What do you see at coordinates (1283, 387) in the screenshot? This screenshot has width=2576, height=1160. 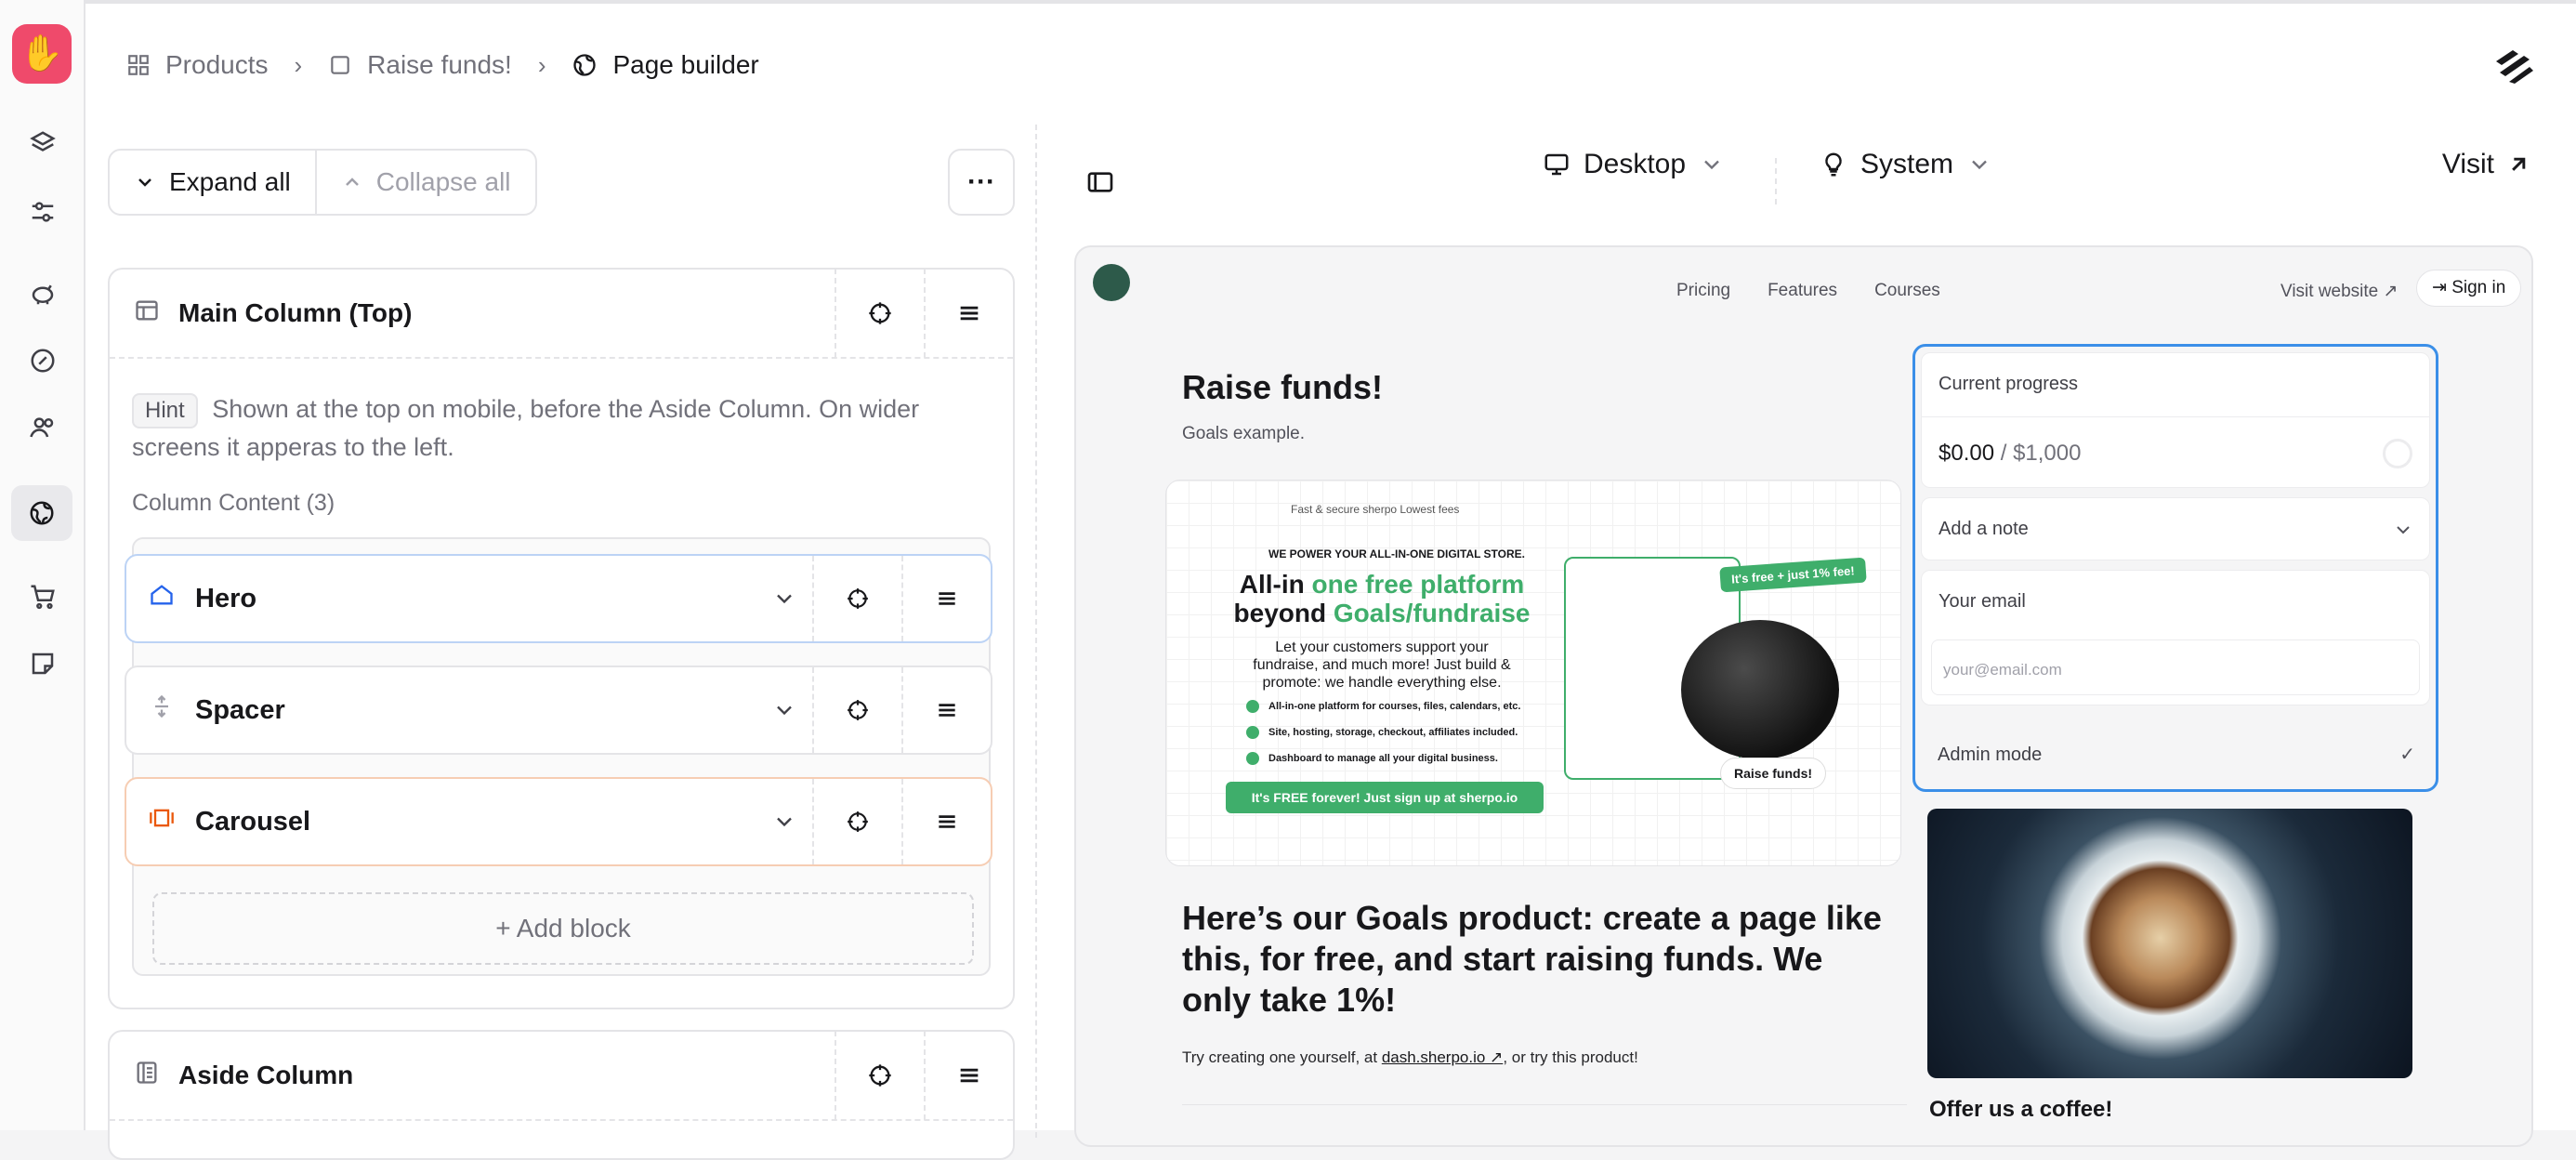 I see `preview-title: Raise funds!` at bounding box center [1283, 387].